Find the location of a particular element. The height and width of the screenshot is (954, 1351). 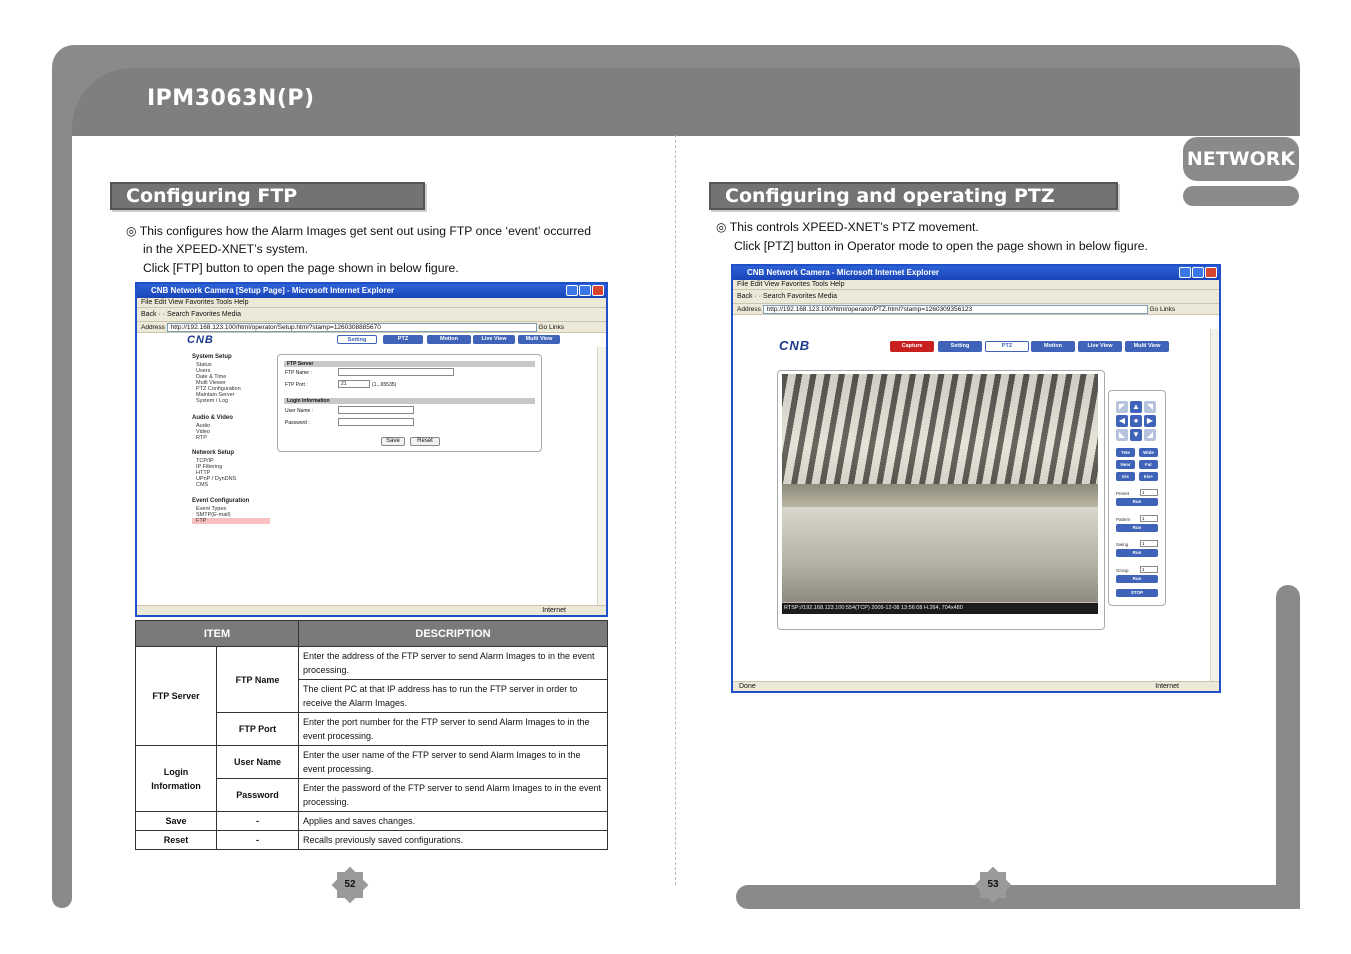

preset-run-button: Run is located at coordinates (1137, 502).